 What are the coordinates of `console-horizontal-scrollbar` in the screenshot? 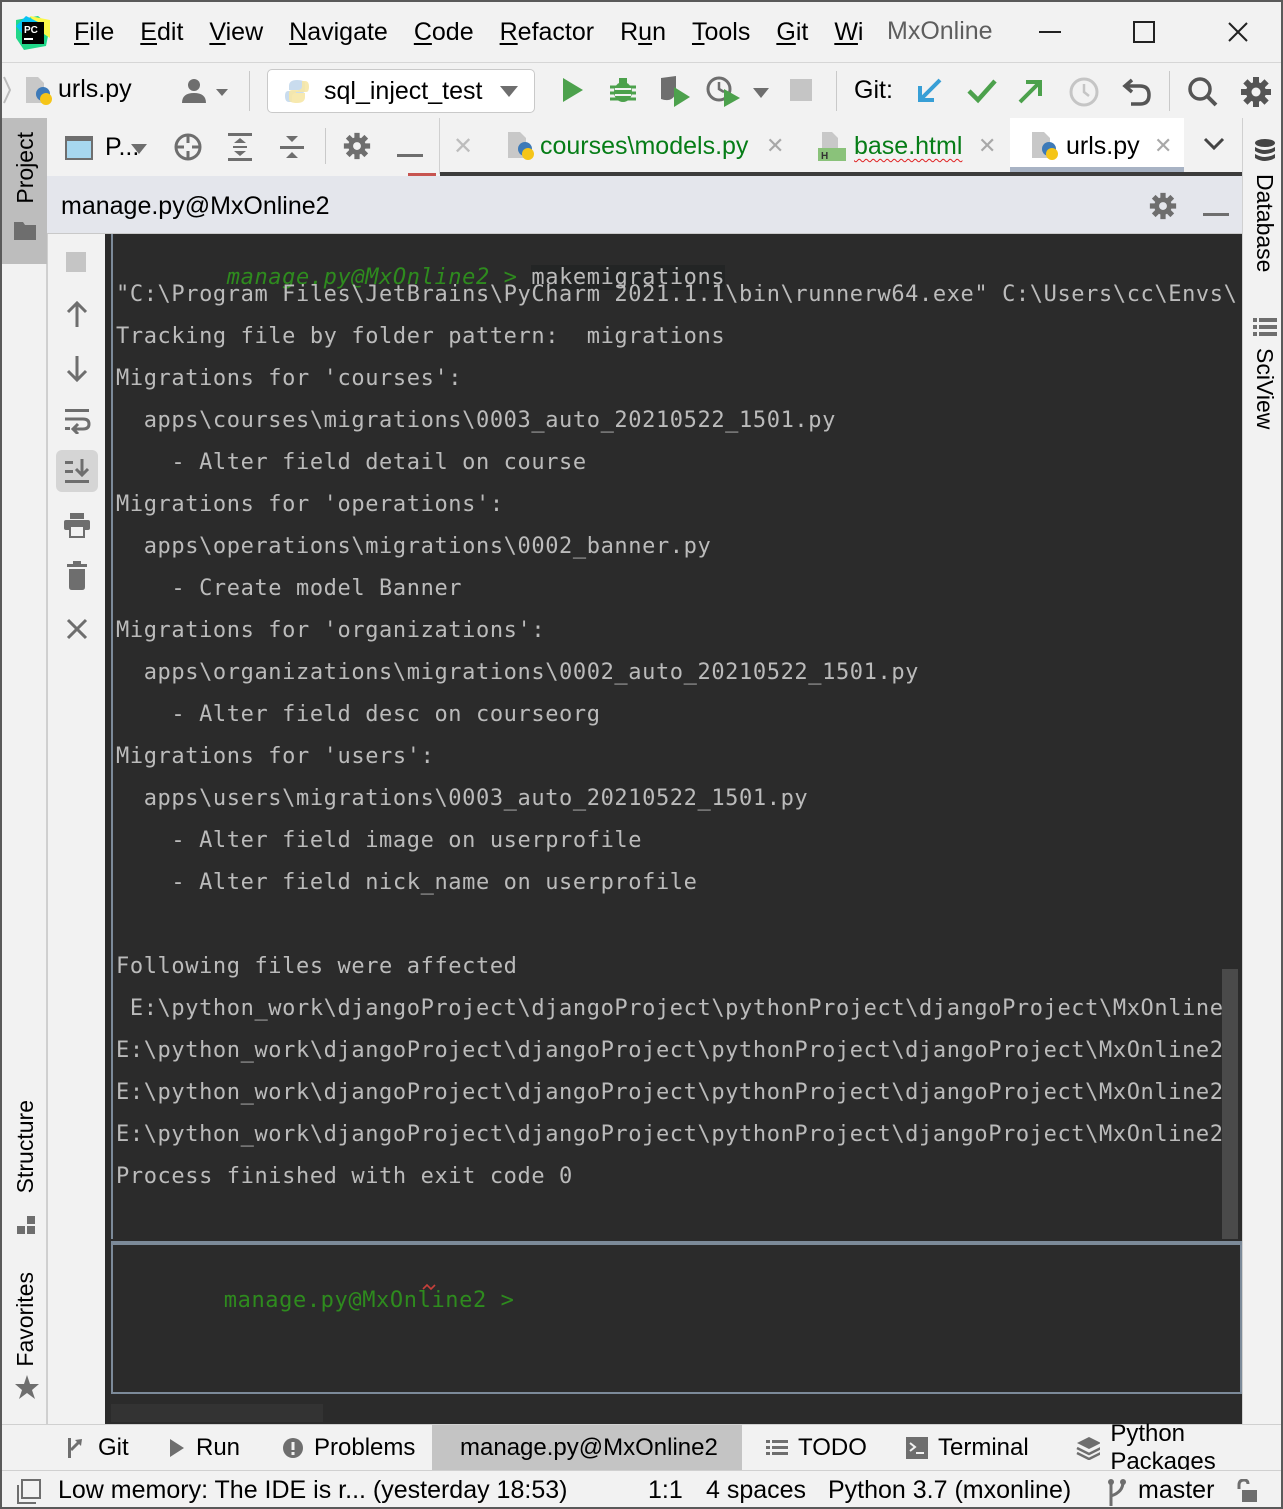 It's located at (217, 1413).